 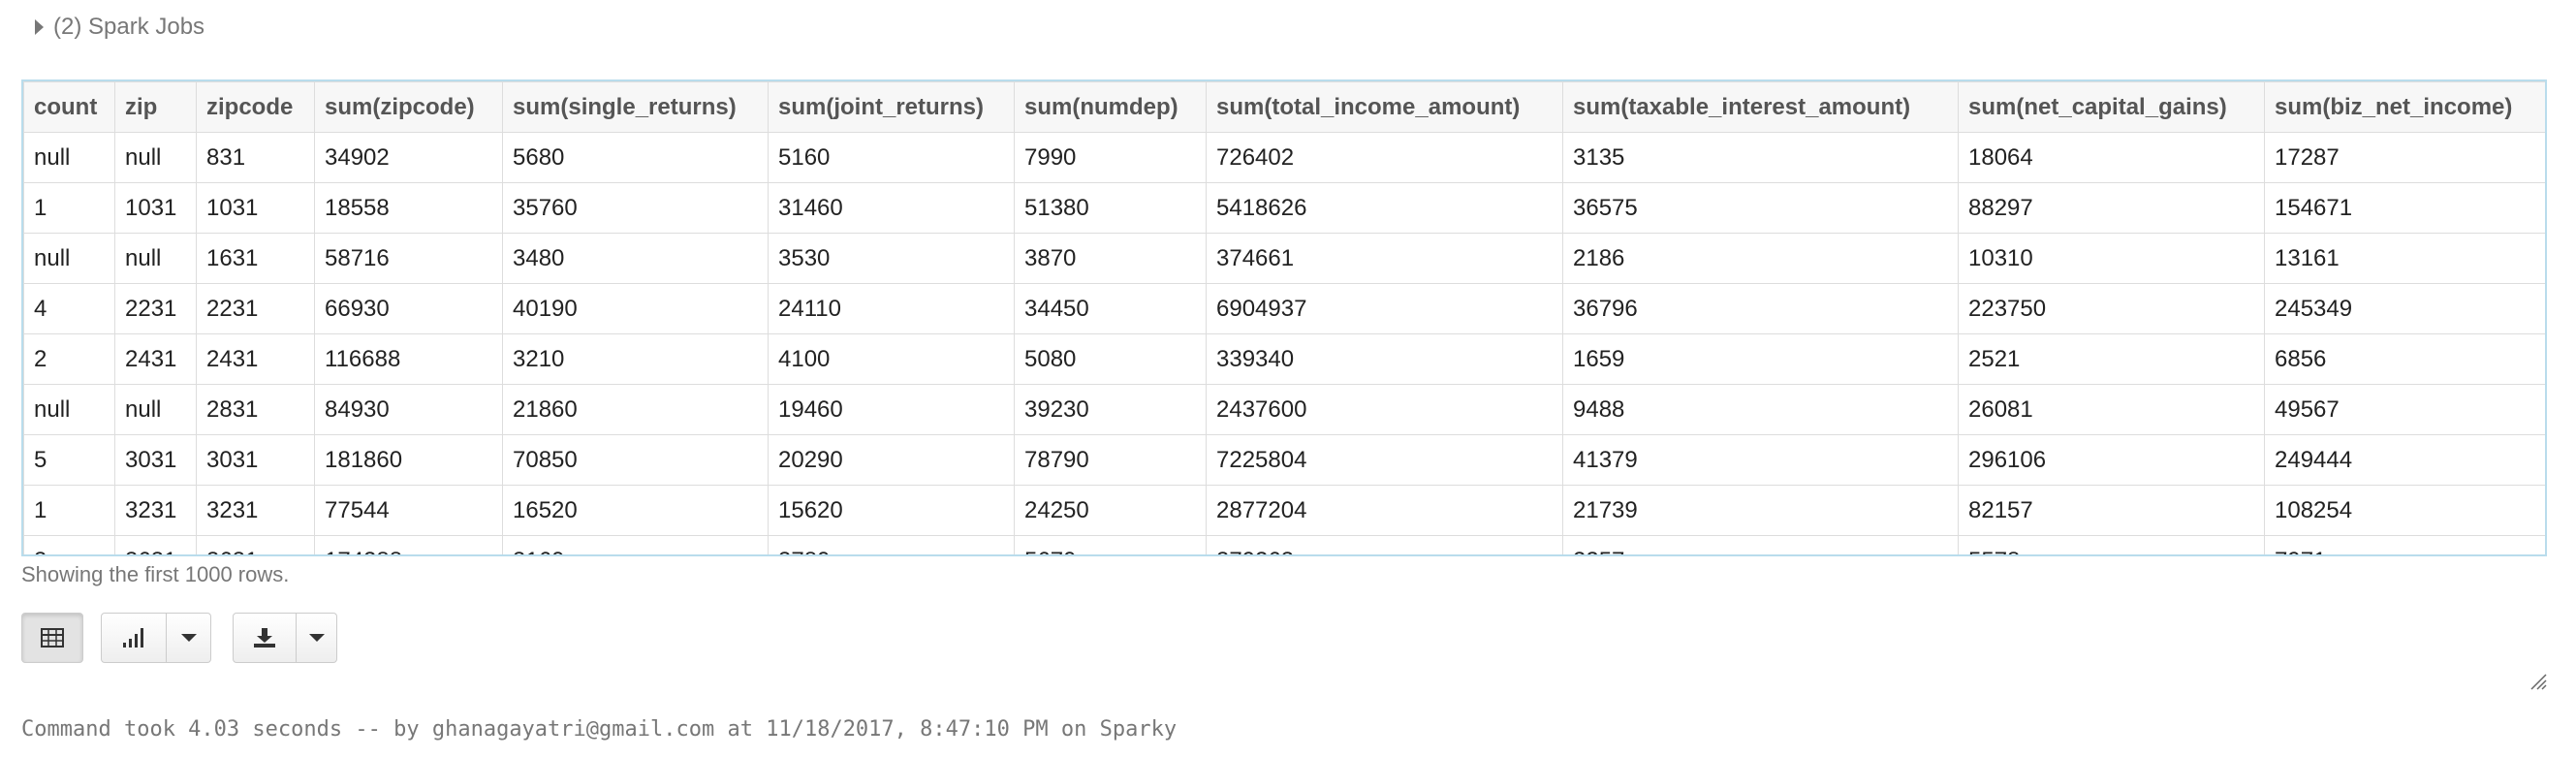 I want to click on table-cell: 5578, so click(x=2111, y=544).